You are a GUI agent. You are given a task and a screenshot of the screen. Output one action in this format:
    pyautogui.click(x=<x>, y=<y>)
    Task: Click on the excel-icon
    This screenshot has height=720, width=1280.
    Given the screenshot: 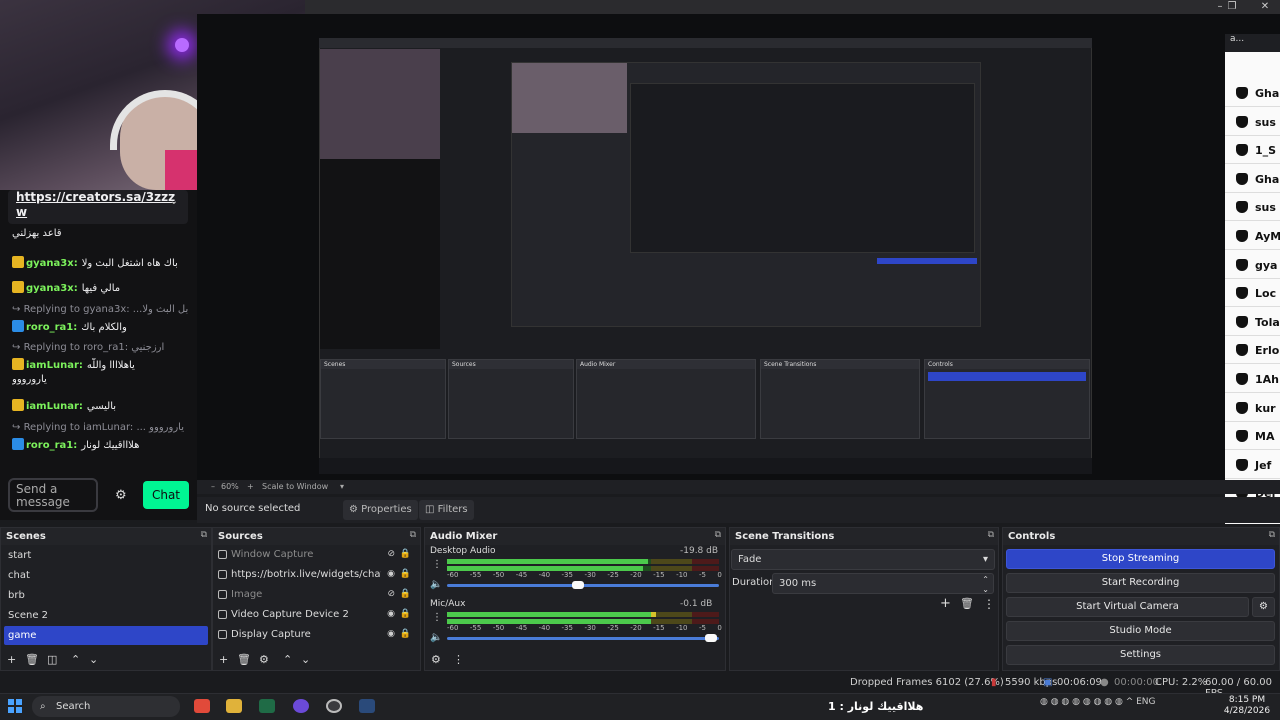 What is the action you would take?
    pyautogui.click(x=267, y=706)
    